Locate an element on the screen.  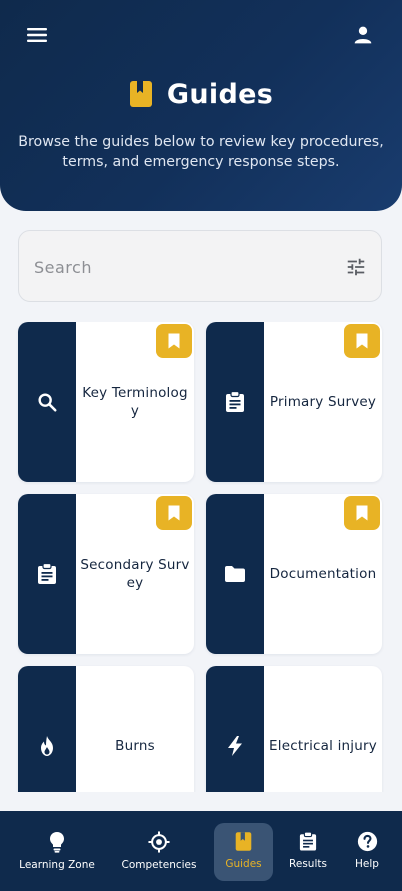
guide-card-primary-survey: Primary Survey is located at coordinates (294, 402).